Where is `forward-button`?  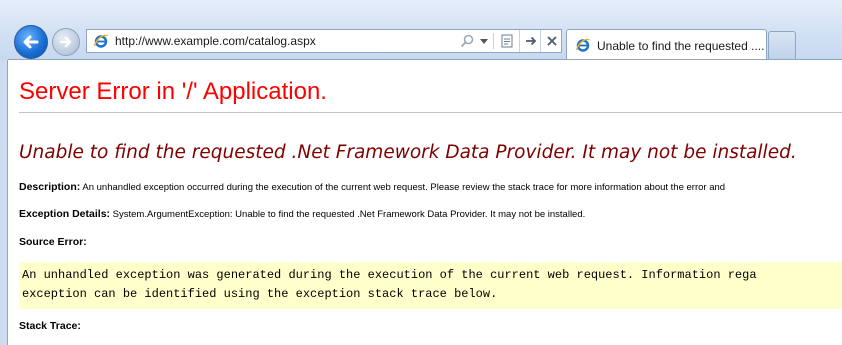
forward-button is located at coordinates (66, 42).